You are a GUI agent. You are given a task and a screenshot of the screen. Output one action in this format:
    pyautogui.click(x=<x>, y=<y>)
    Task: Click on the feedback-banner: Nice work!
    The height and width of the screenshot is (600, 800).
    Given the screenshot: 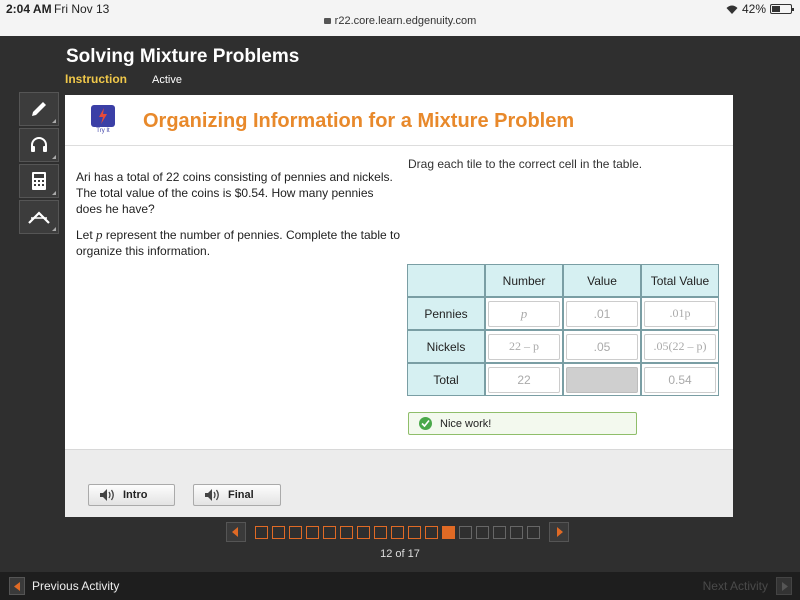 What is the action you would take?
    pyautogui.click(x=522, y=423)
    